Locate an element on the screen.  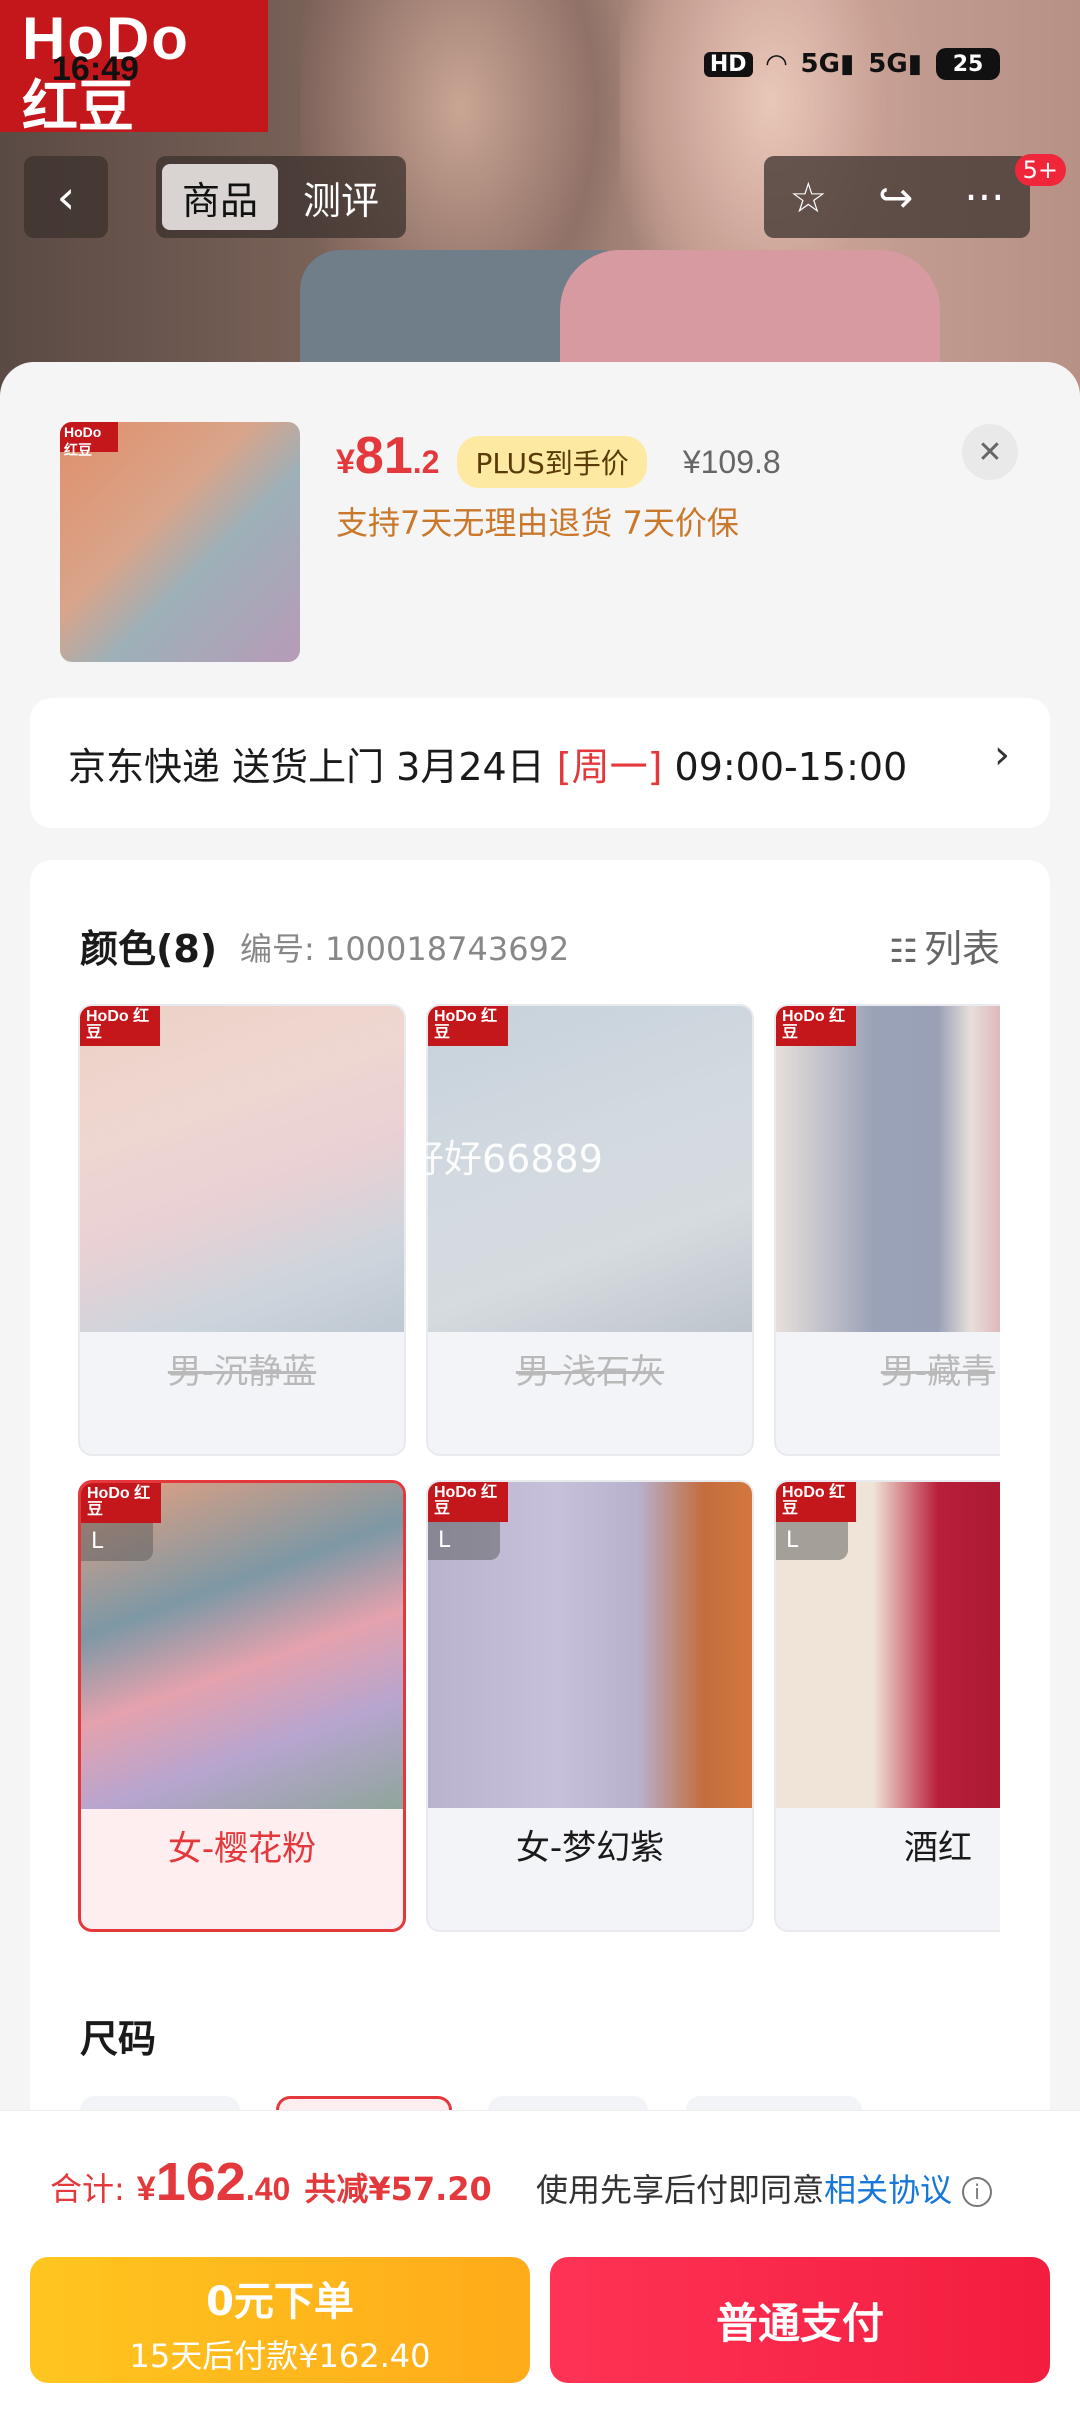
back-button: ‹ is located at coordinates (66, 197).